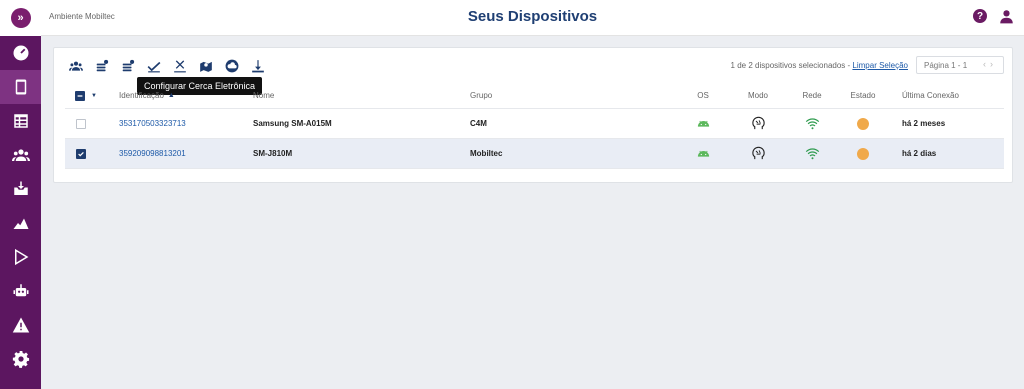 The image size is (1024, 389). I want to click on robot-icon, so click(20, 290).